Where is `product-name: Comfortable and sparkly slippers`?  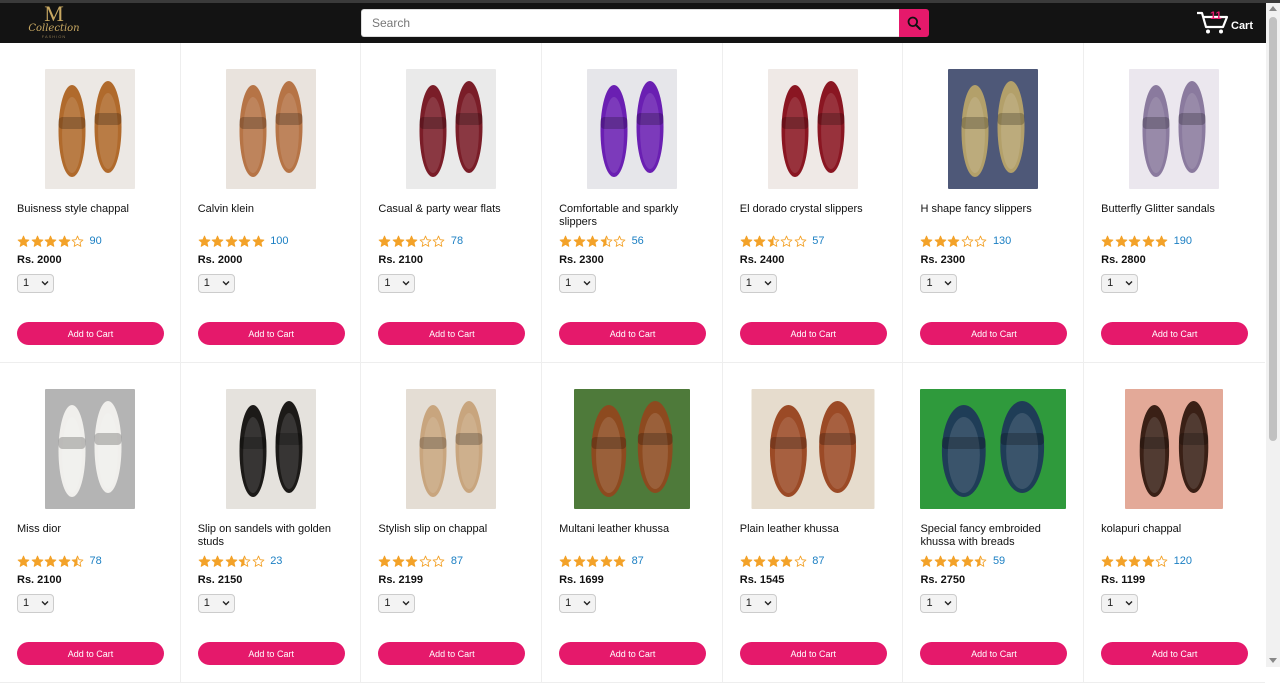
product-name: Comfortable and sparkly slippers is located at coordinates (634, 216).